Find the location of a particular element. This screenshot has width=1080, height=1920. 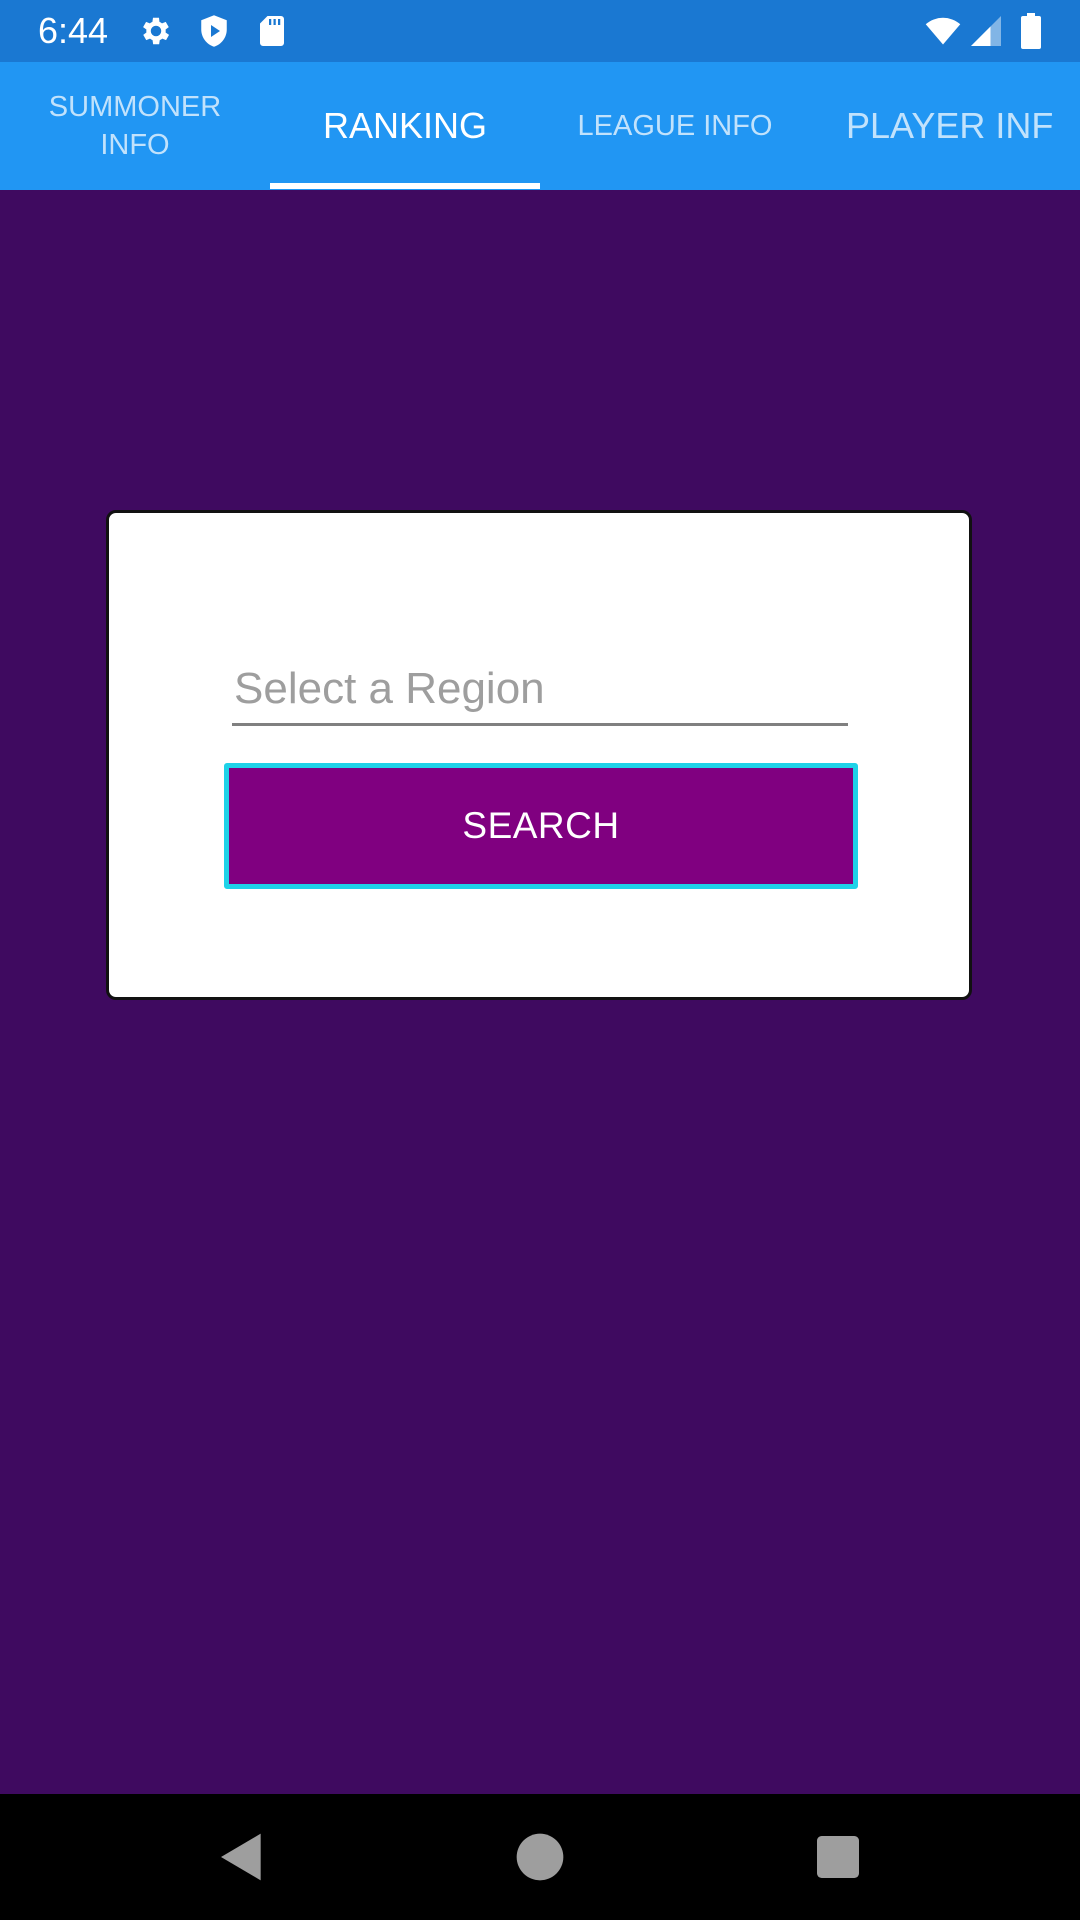

home-icon is located at coordinates (540, 1857).